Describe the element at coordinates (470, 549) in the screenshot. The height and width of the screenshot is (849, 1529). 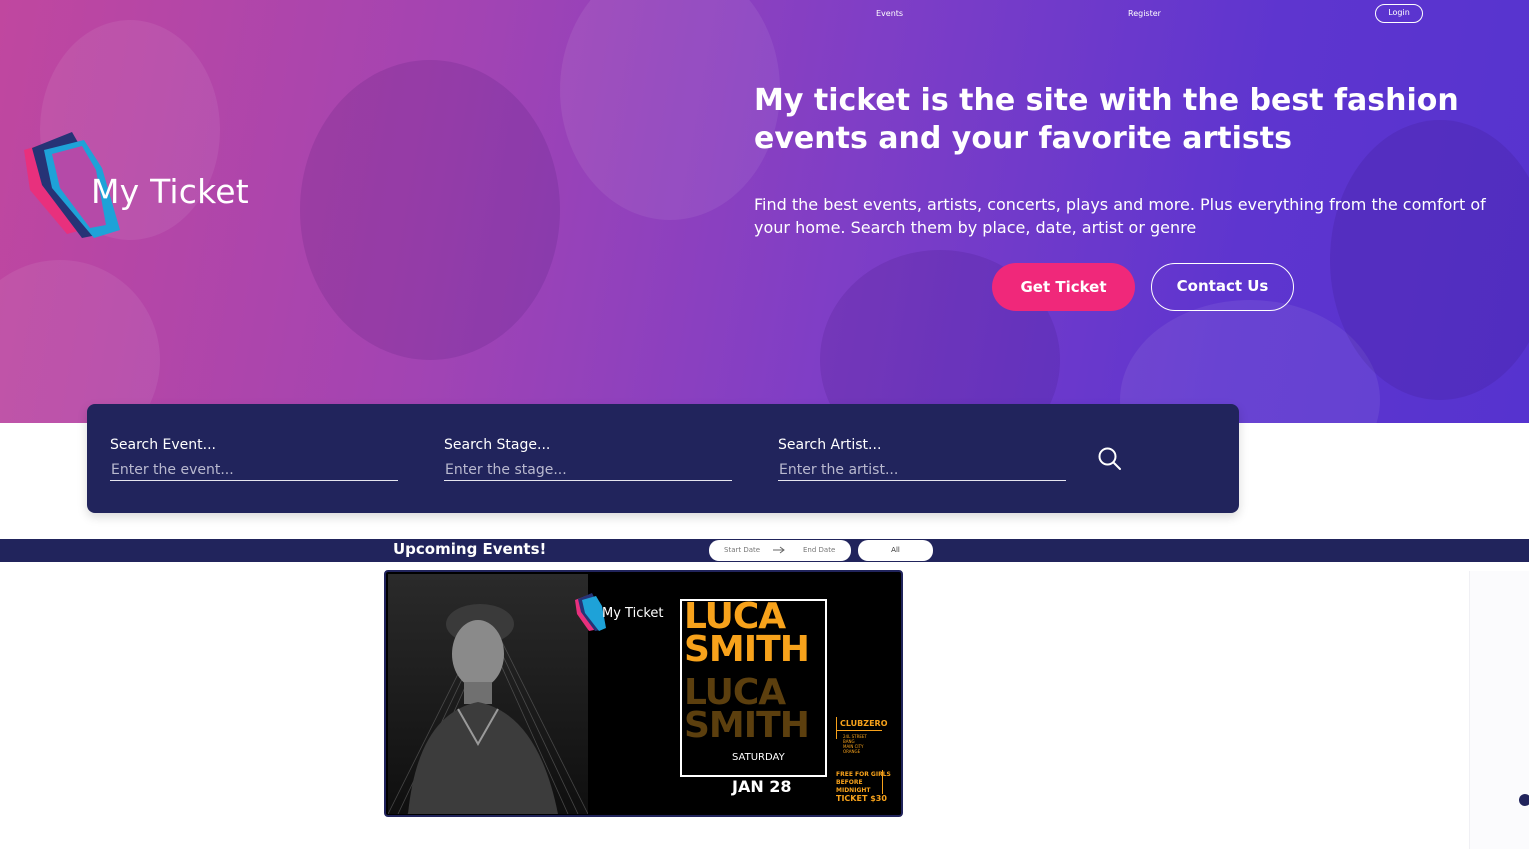
I see `upcoming-events-title: Upcoming Events!` at that location.